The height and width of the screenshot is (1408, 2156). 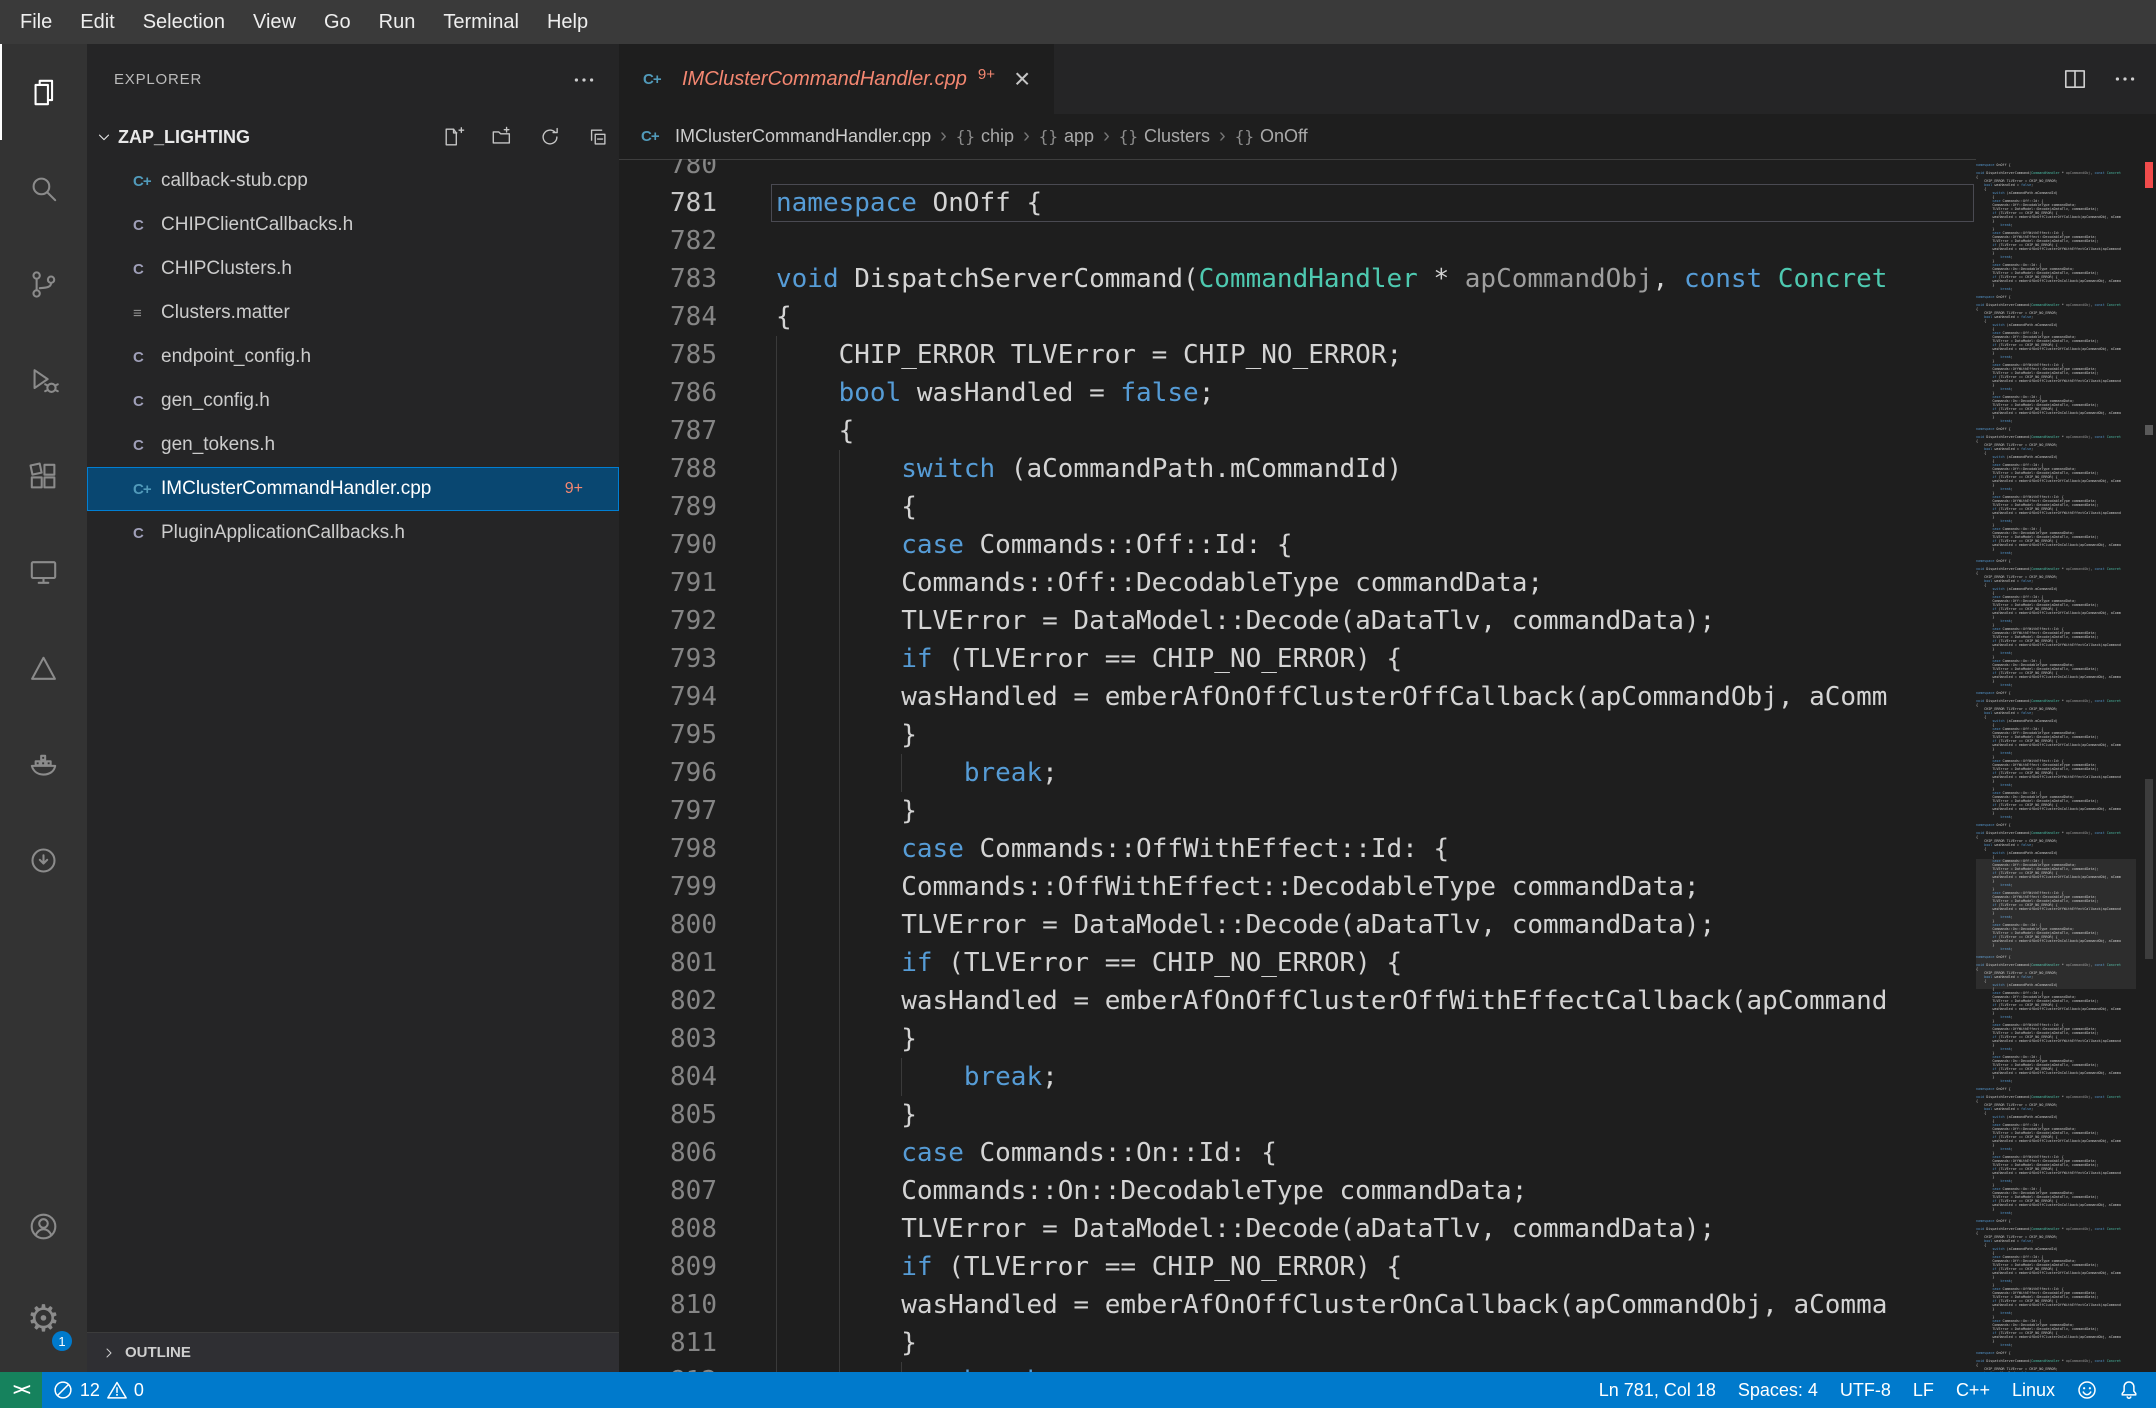 What do you see at coordinates (1066, 136) in the screenshot?
I see `breadcrumb-app: {} app` at bounding box center [1066, 136].